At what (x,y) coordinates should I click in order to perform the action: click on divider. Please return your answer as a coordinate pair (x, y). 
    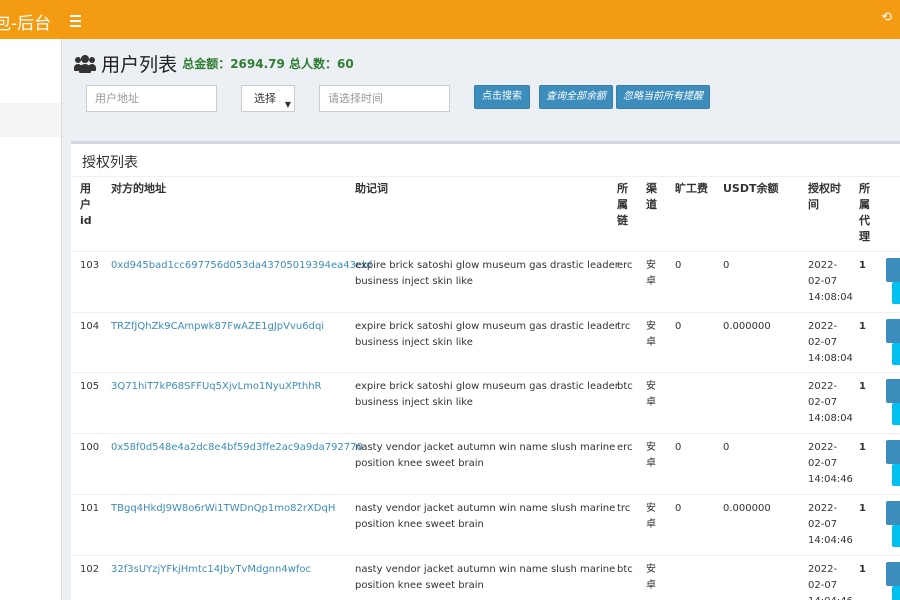
    Looking at the image, I should click on (485, 176).